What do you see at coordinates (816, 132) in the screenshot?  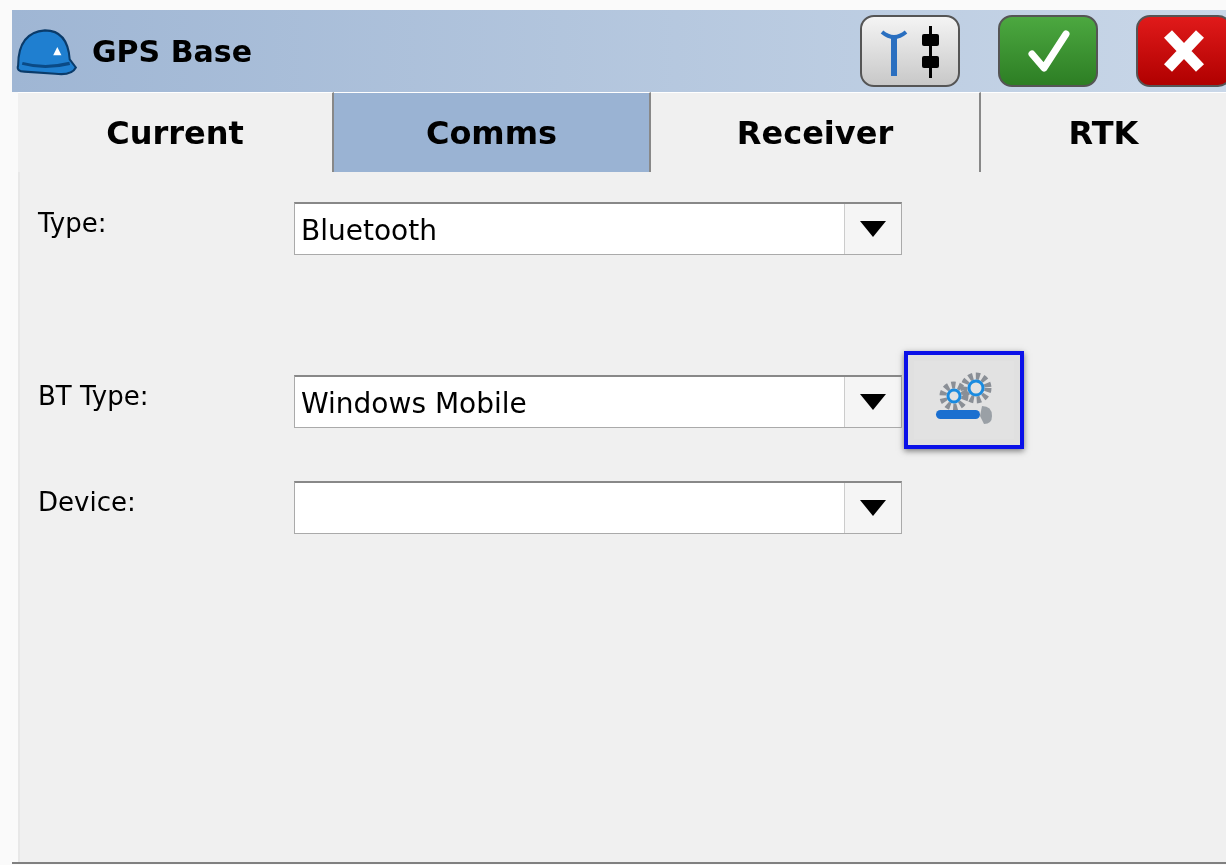 I see `tab: Receiver` at bounding box center [816, 132].